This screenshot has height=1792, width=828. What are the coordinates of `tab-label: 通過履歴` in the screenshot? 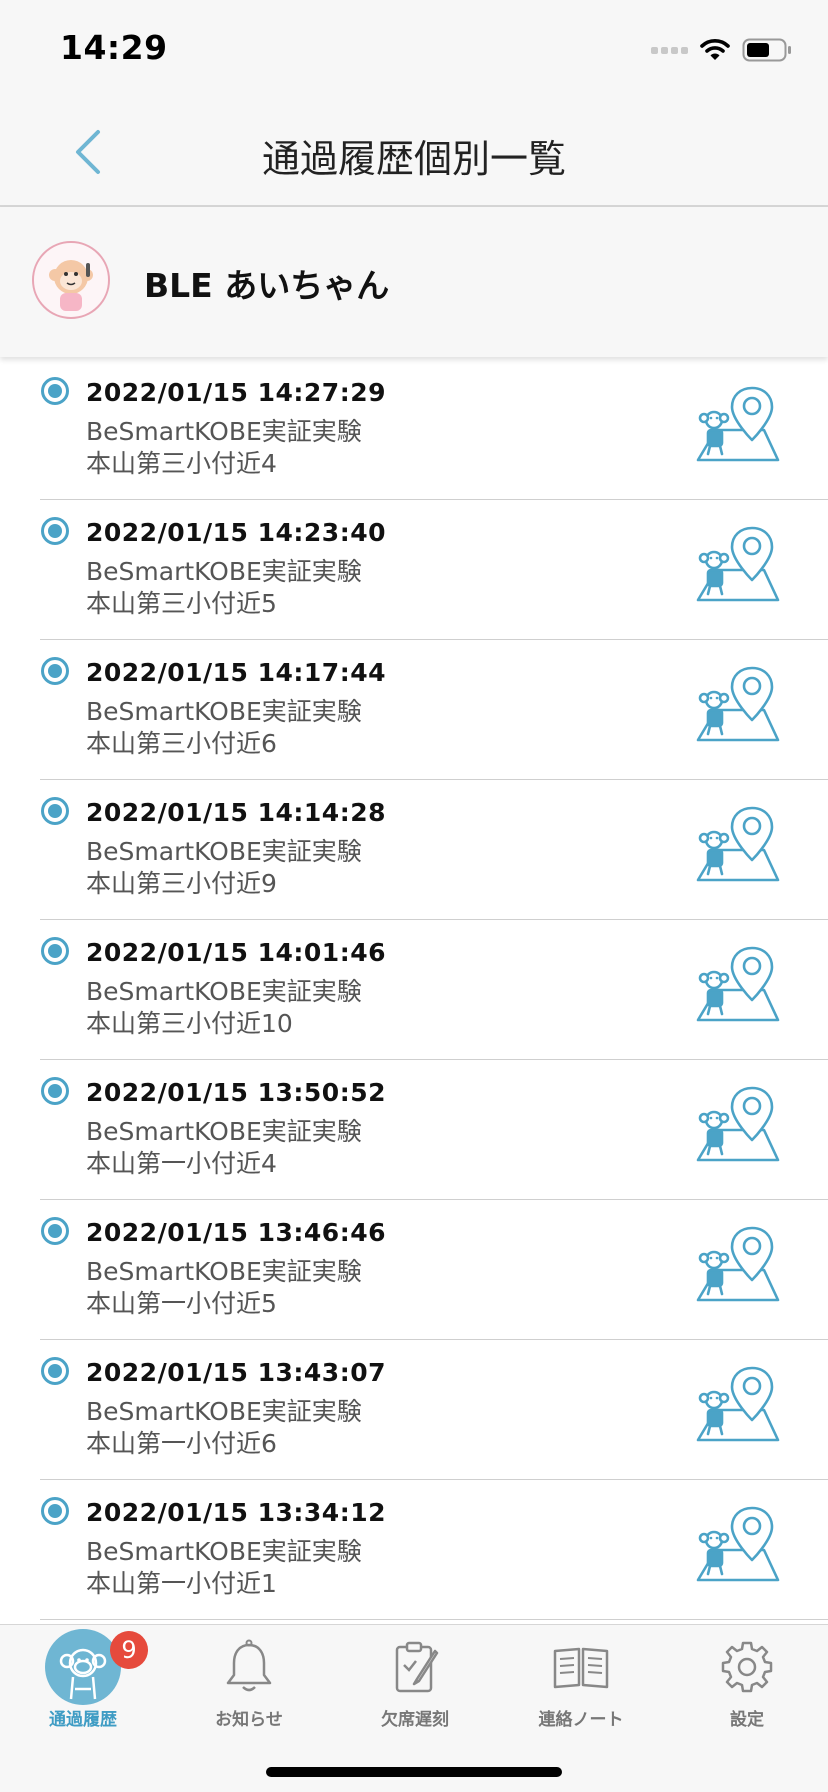 It's located at (83, 1720).